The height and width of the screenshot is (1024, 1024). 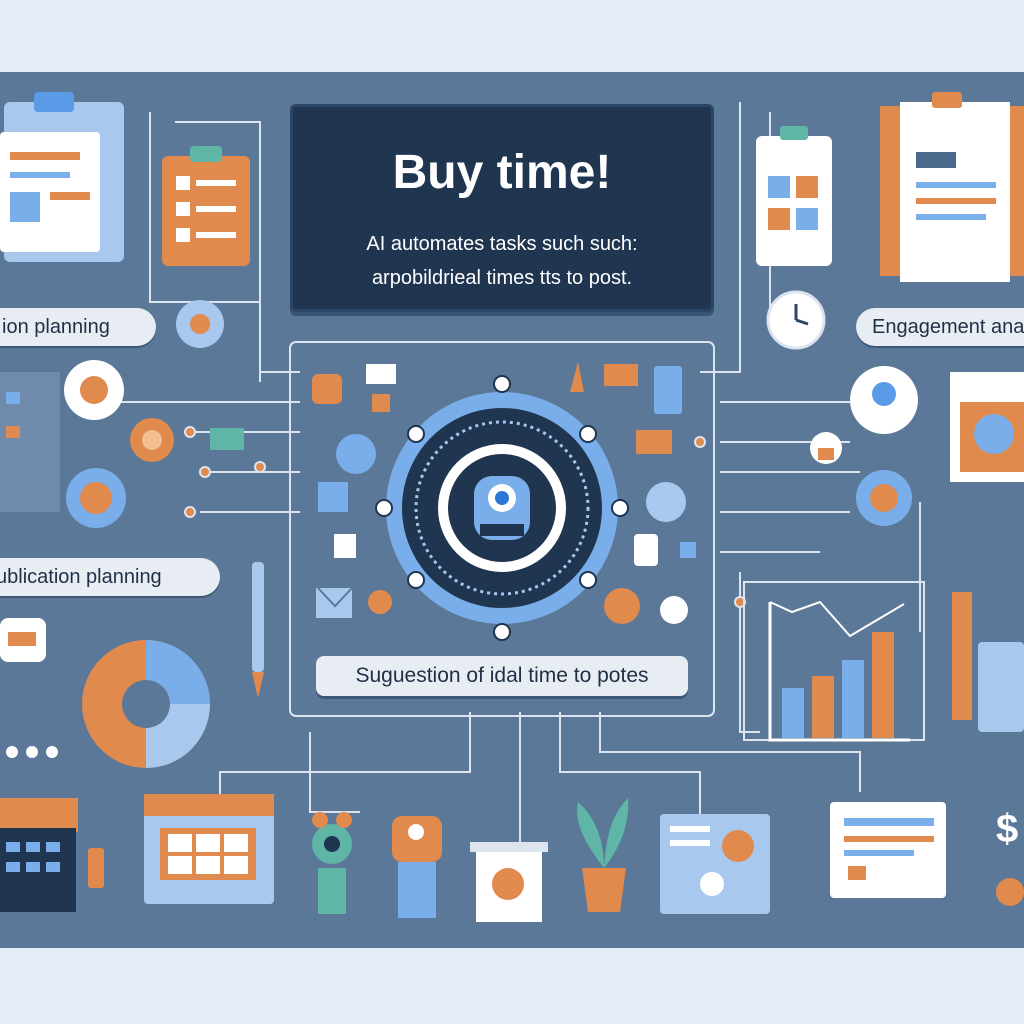 What do you see at coordinates (952, 187) in the screenshot?
I see `document-icon` at bounding box center [952, 187].